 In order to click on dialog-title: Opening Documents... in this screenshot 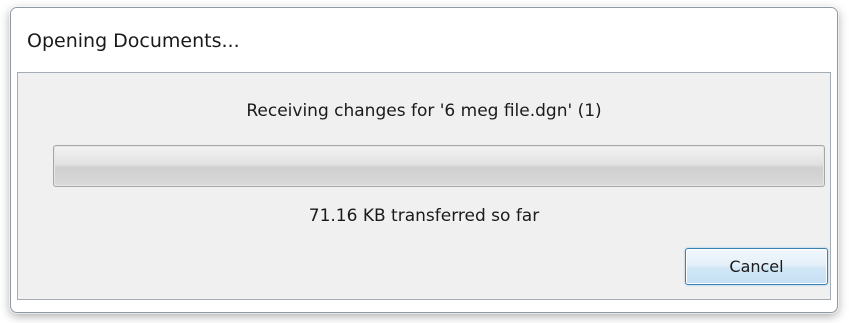, I will do `click(133, 41)`.